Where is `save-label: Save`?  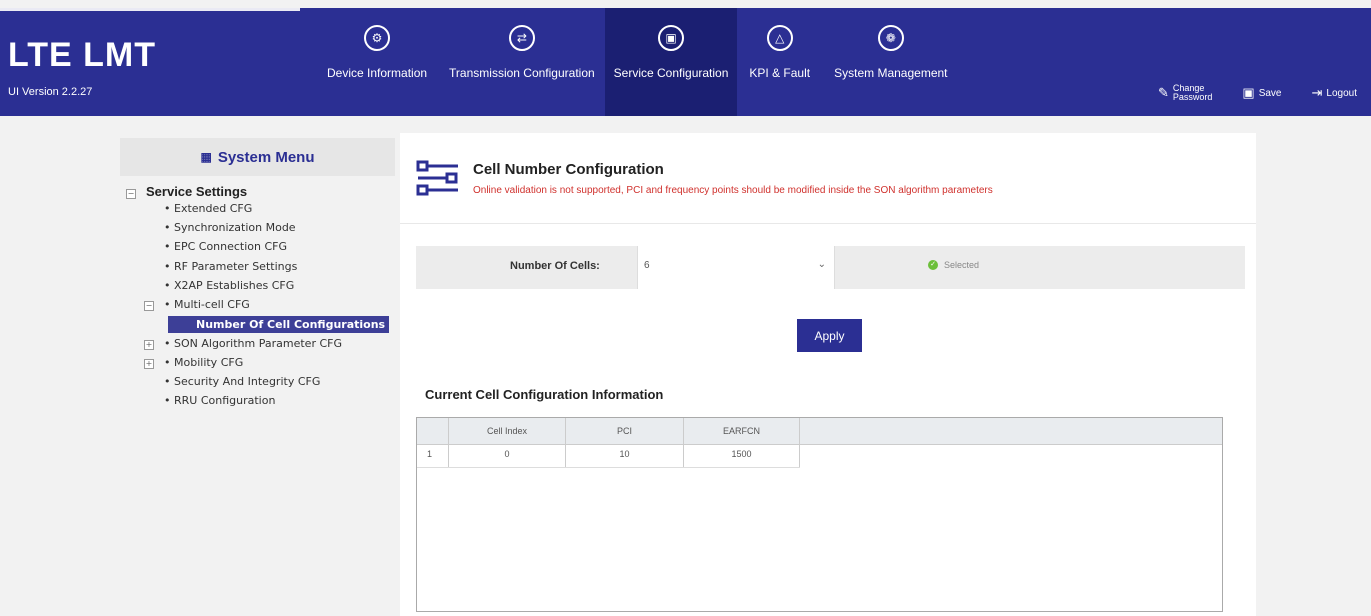 save-label: Save is located at coordinates (1270, 93).